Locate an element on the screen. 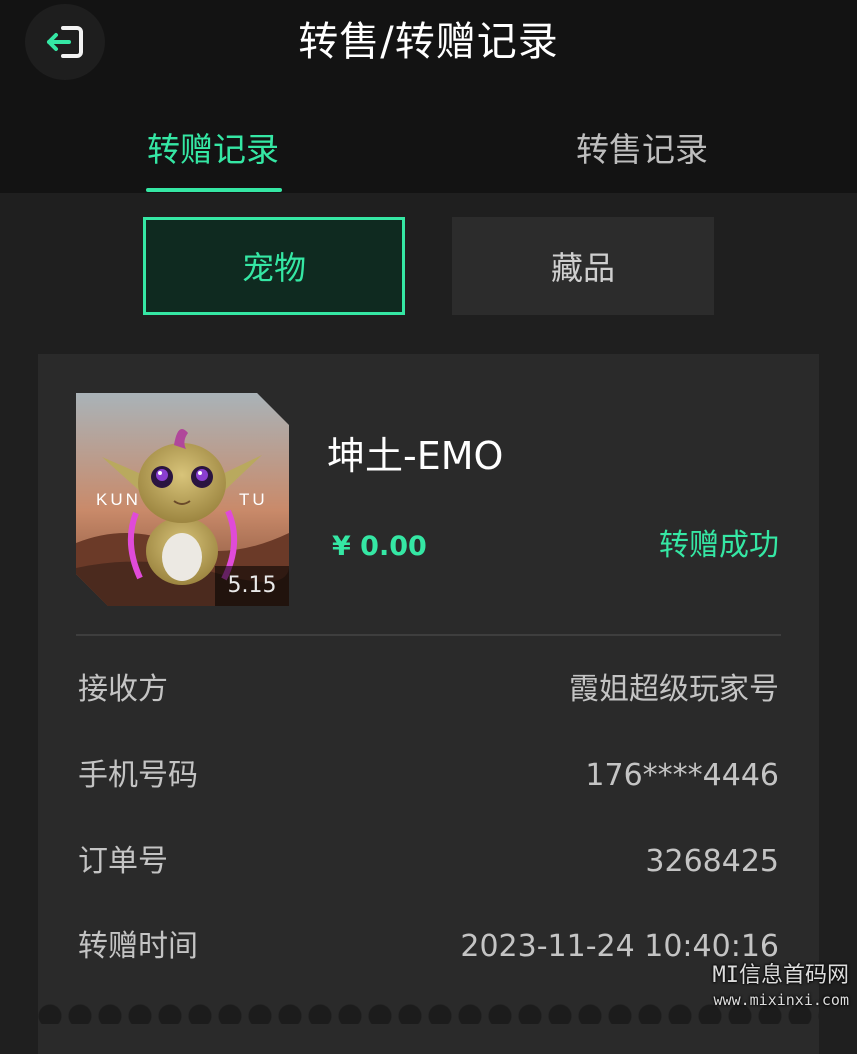  order-number-value: 3268425 is located at coordinates (712, 861).